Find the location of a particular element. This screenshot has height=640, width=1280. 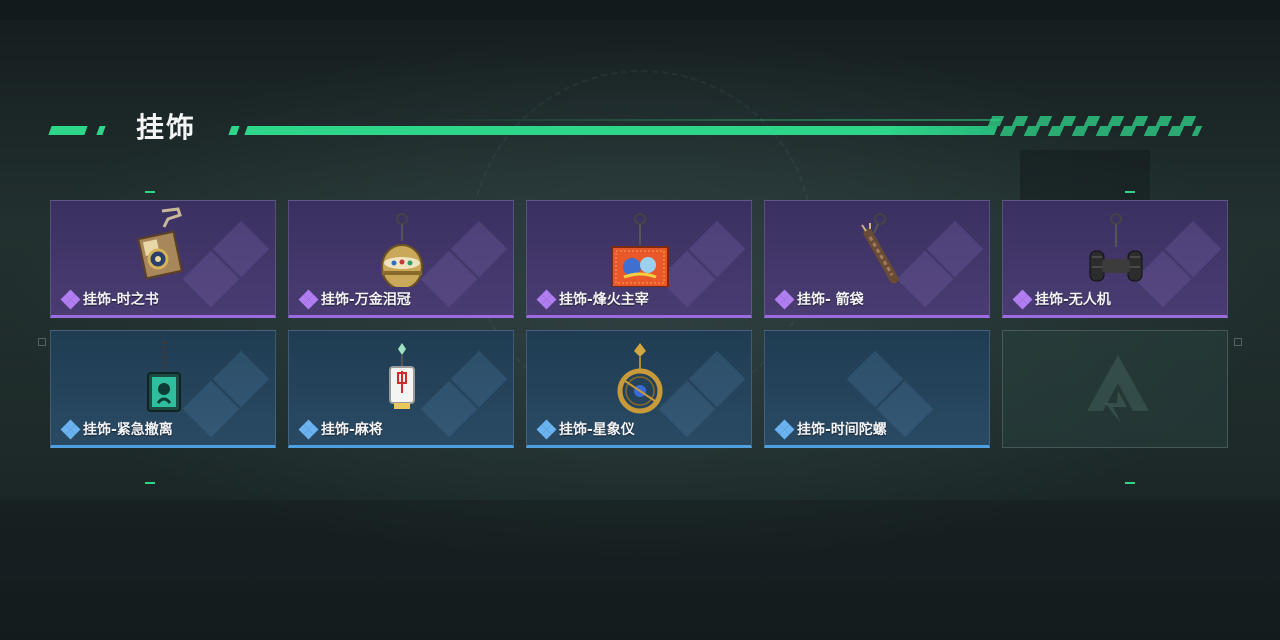

section-header: 挂饰 is located at coordinates (640, 125).